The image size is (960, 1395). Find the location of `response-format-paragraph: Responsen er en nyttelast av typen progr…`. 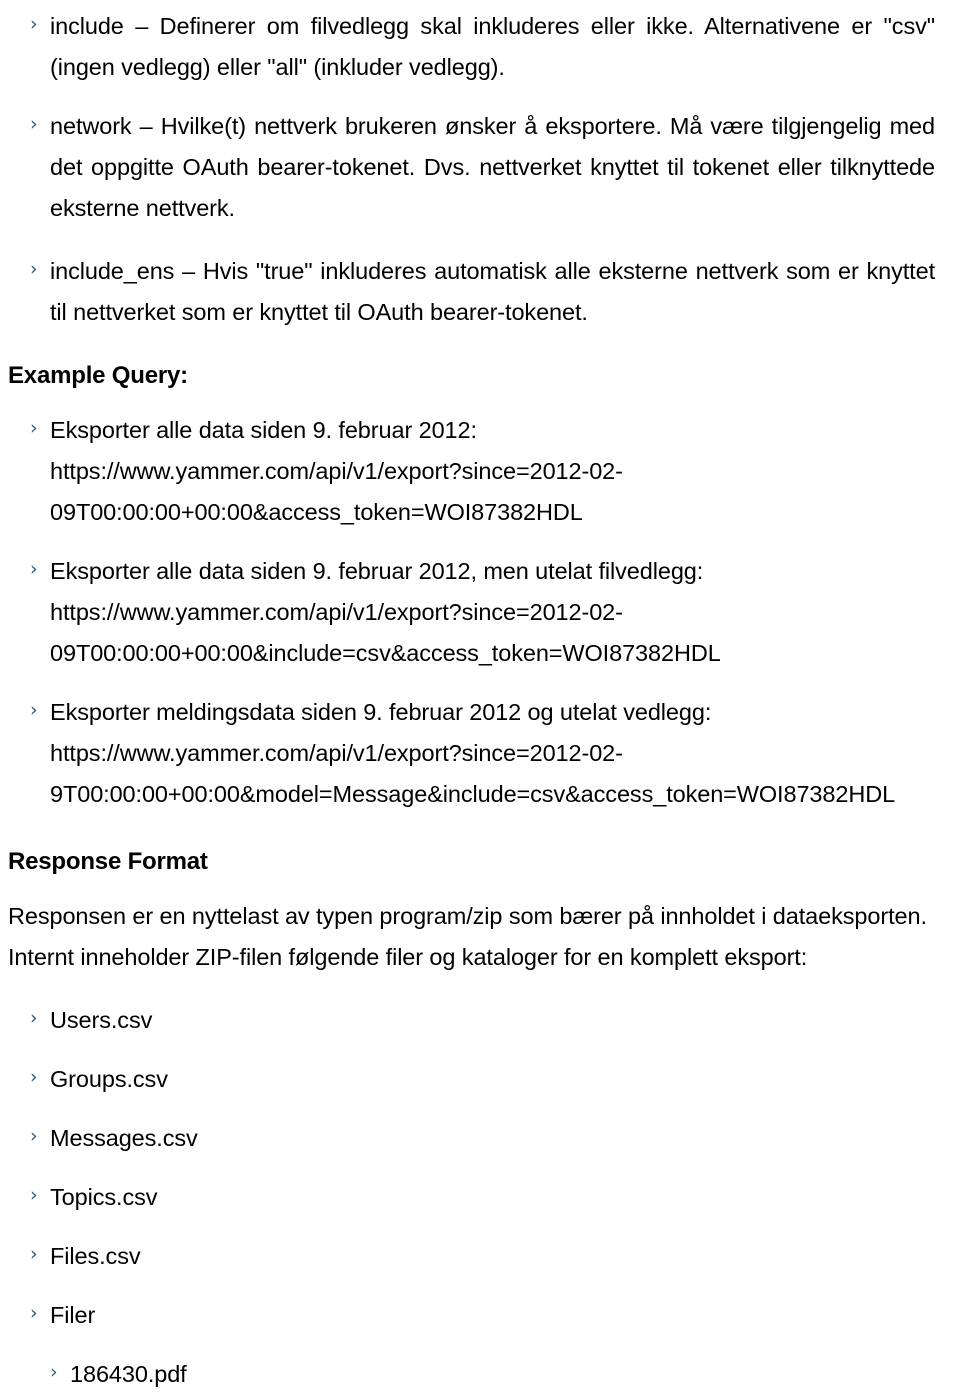

response-format-paragraph: Responsen er en nyttelast av typen progr… is located at coordinates (480, 937).